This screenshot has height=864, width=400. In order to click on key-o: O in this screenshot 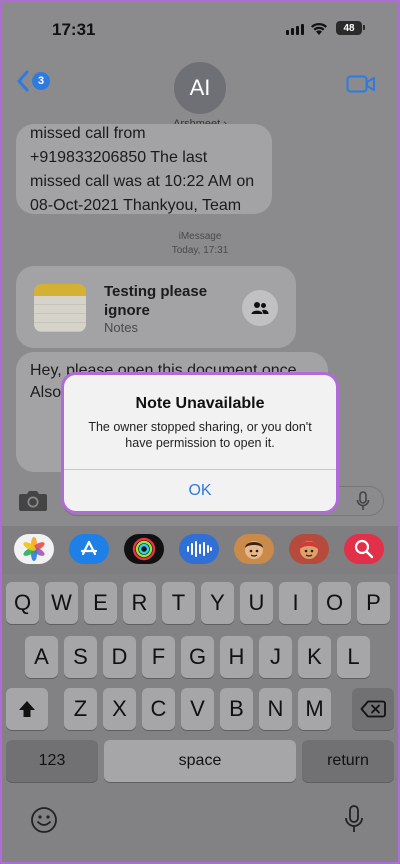, I will do `click(334, 603)`.